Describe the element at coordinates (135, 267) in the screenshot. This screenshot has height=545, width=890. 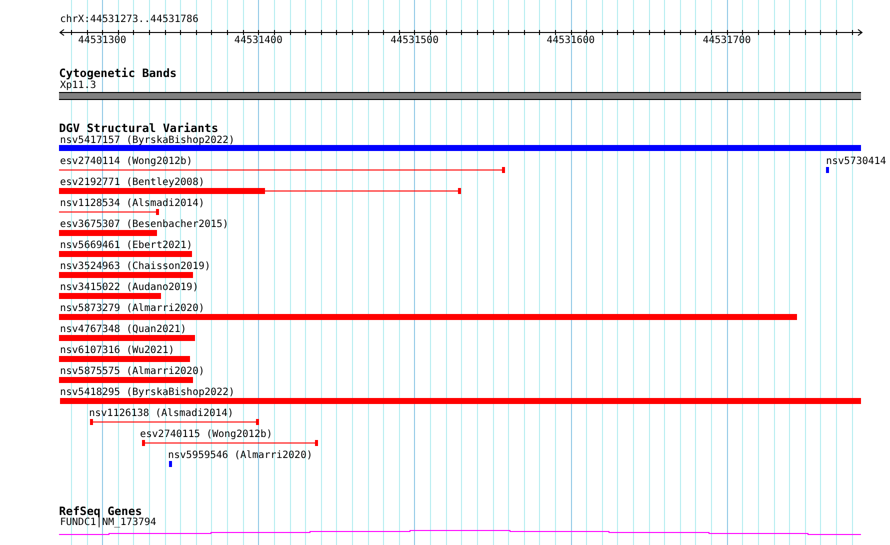
I see `variant-label: nsv3524963 (Chaisson2019)` at that location.